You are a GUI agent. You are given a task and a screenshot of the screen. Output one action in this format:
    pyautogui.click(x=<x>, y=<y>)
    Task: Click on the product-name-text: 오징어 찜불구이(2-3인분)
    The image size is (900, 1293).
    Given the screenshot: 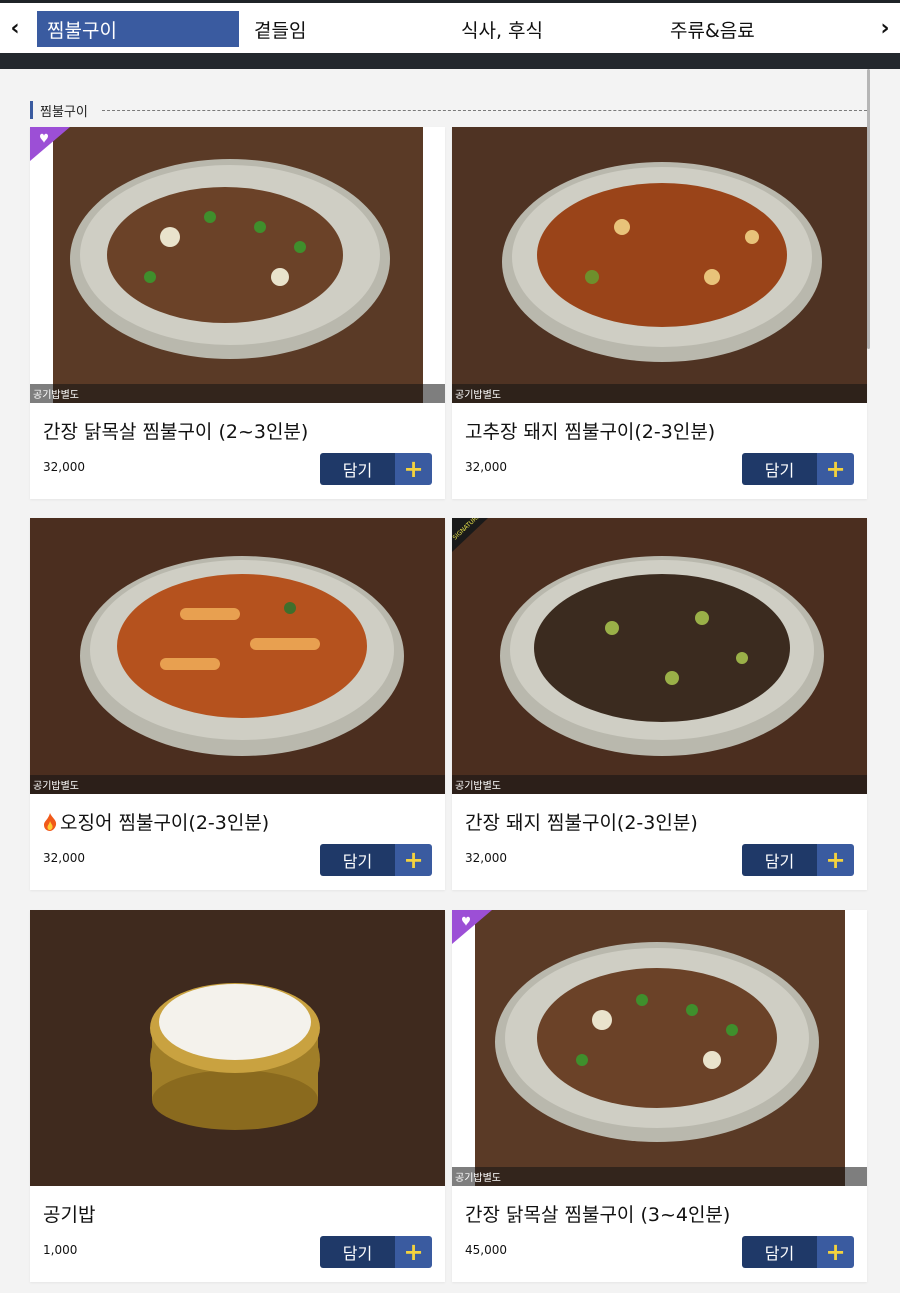 What is the action you would take?
    pyautogui.click(x=165, y=823)
    